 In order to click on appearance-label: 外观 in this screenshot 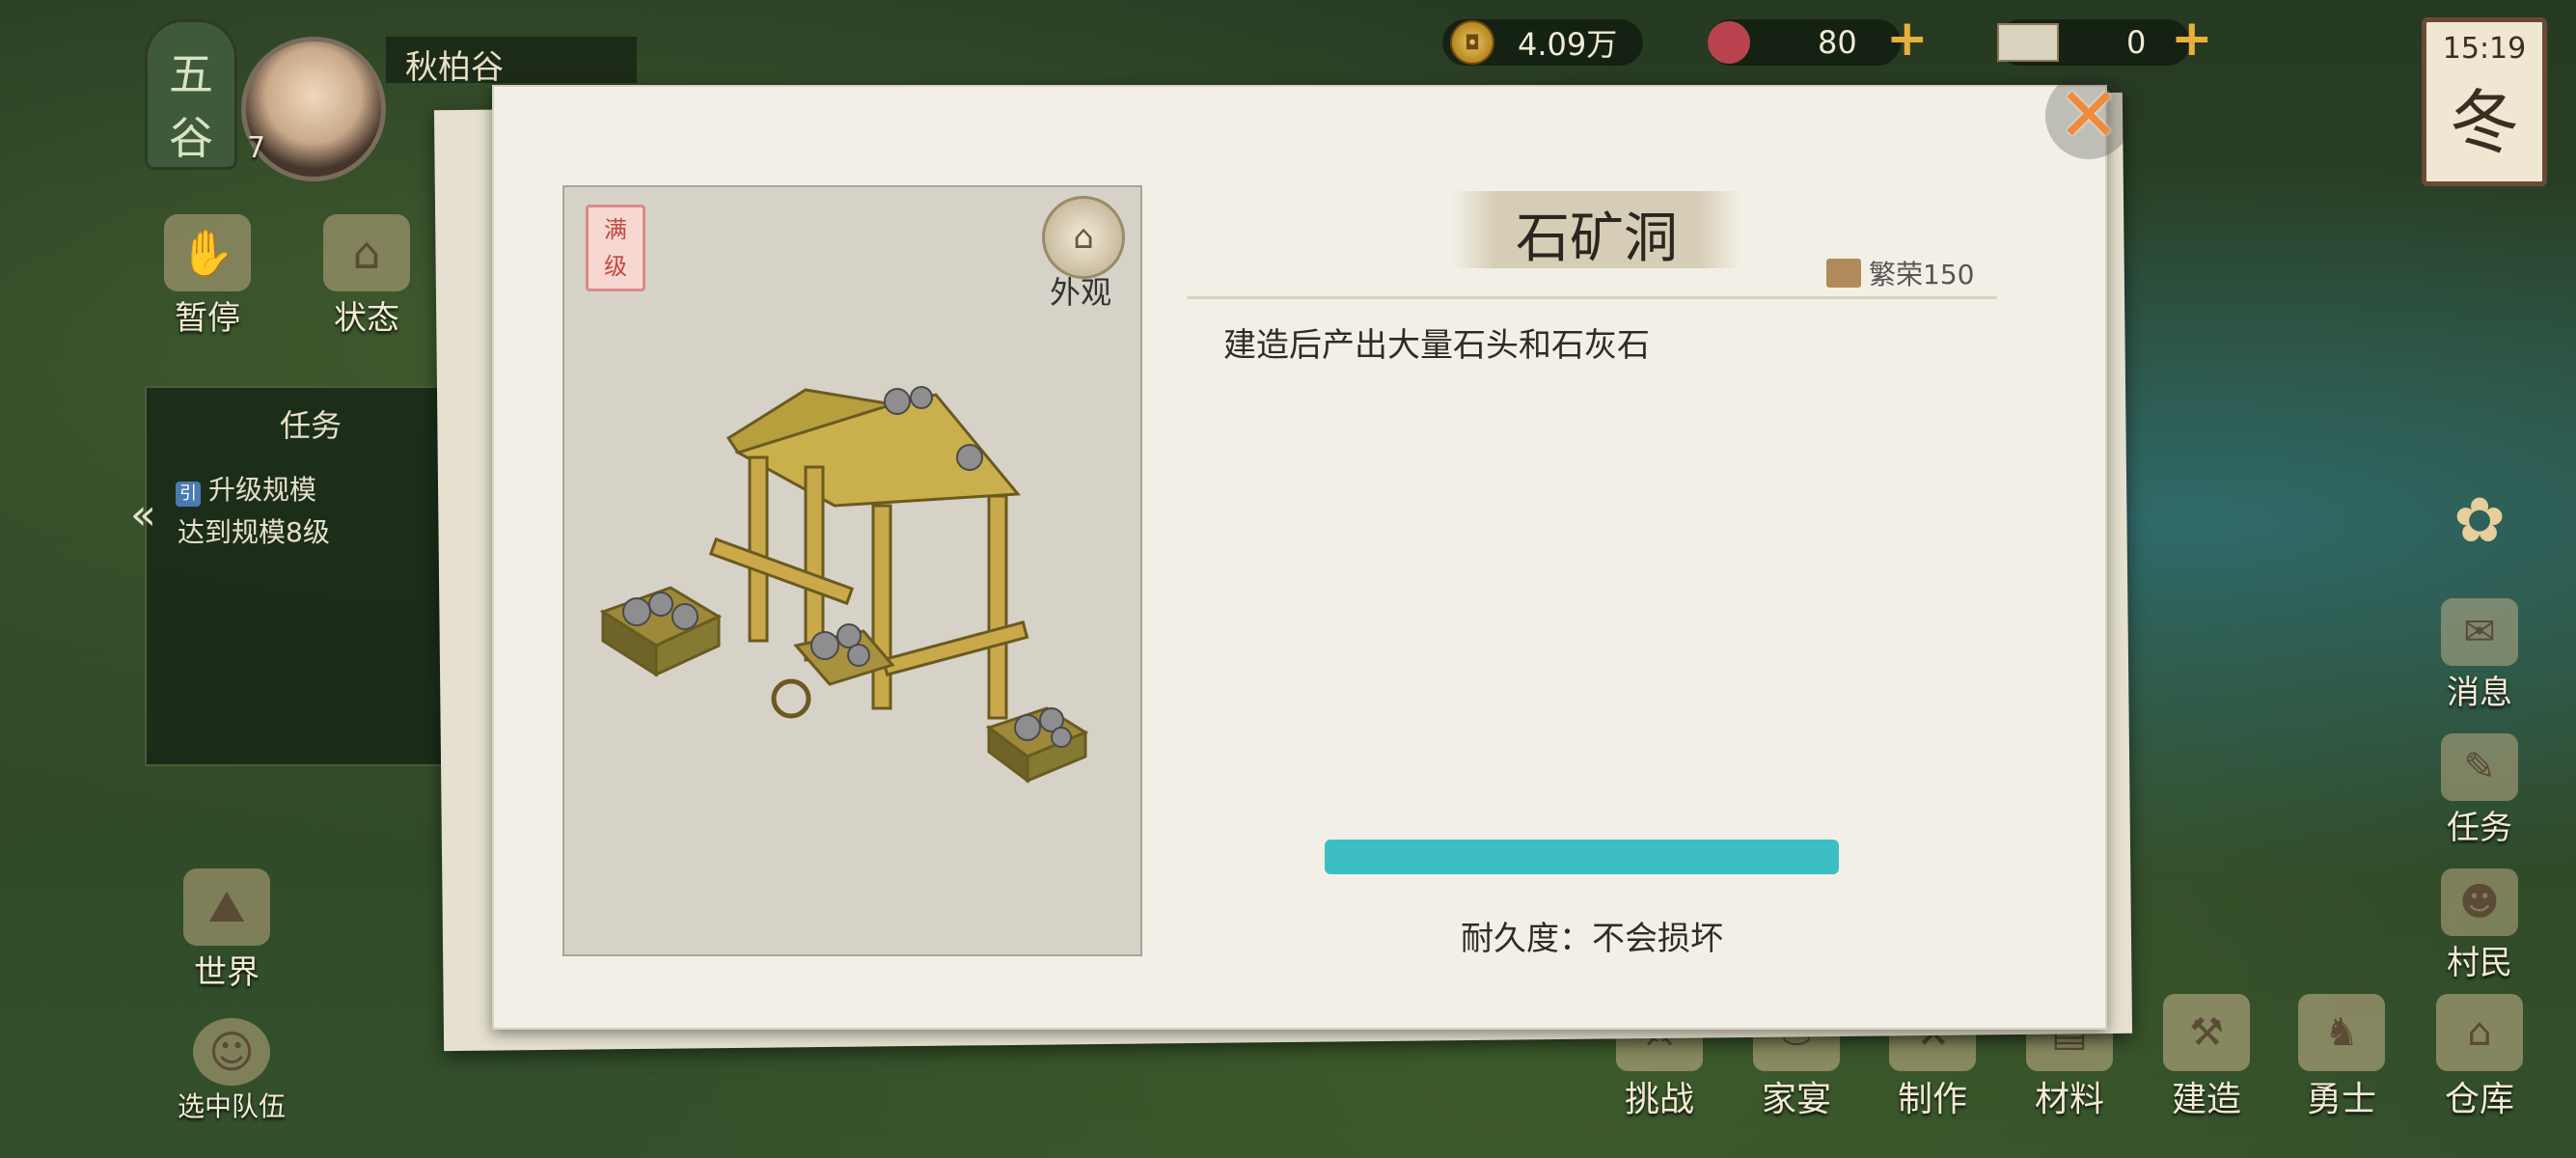, I will do `click(1081, 290)`.